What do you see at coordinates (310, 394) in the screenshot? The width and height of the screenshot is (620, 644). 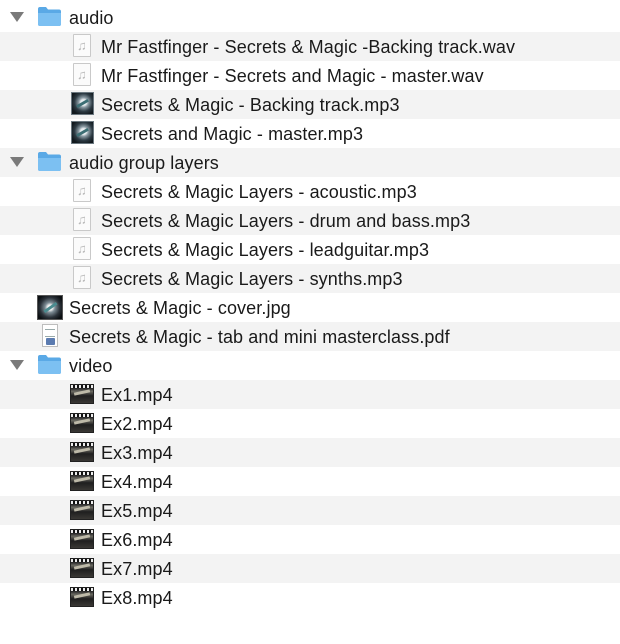 I see `file-row: Ex1.mp4` at bounding box center [310, 394].